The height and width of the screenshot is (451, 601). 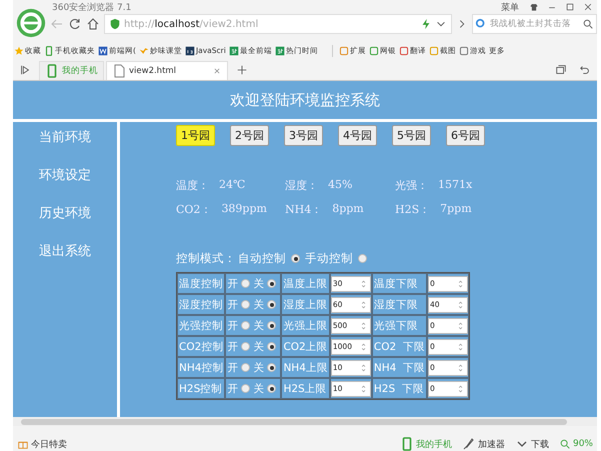 I want to click on mode-label: 控制模式：, so click(x=206, y=258).